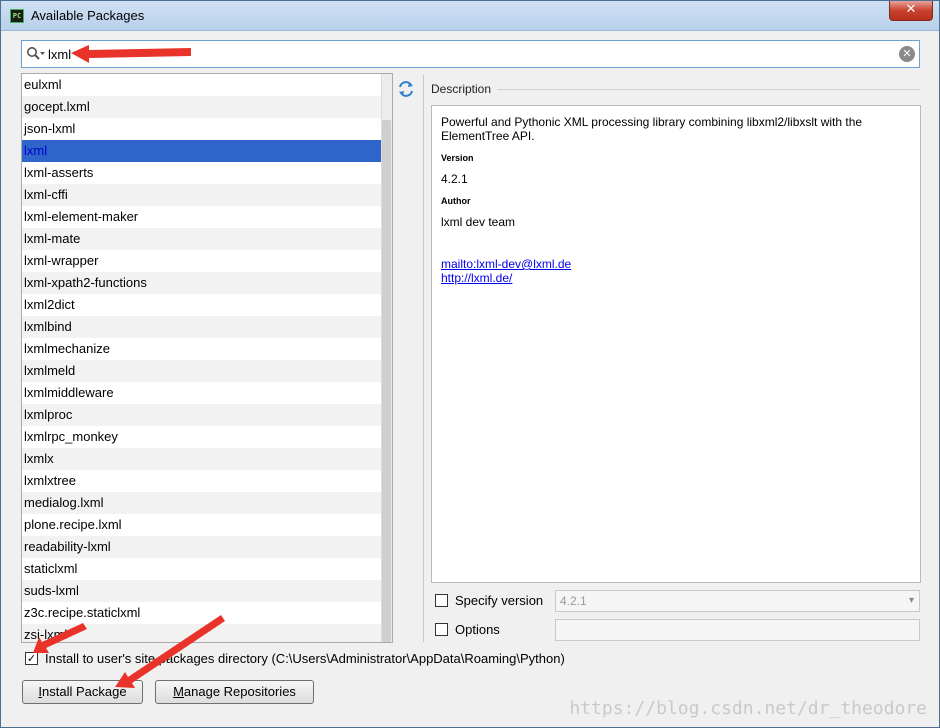  What do you see at coordinates (43, 84) in the screenshot?
I see `package-name: eulxml` at bounding box center [43, 84].